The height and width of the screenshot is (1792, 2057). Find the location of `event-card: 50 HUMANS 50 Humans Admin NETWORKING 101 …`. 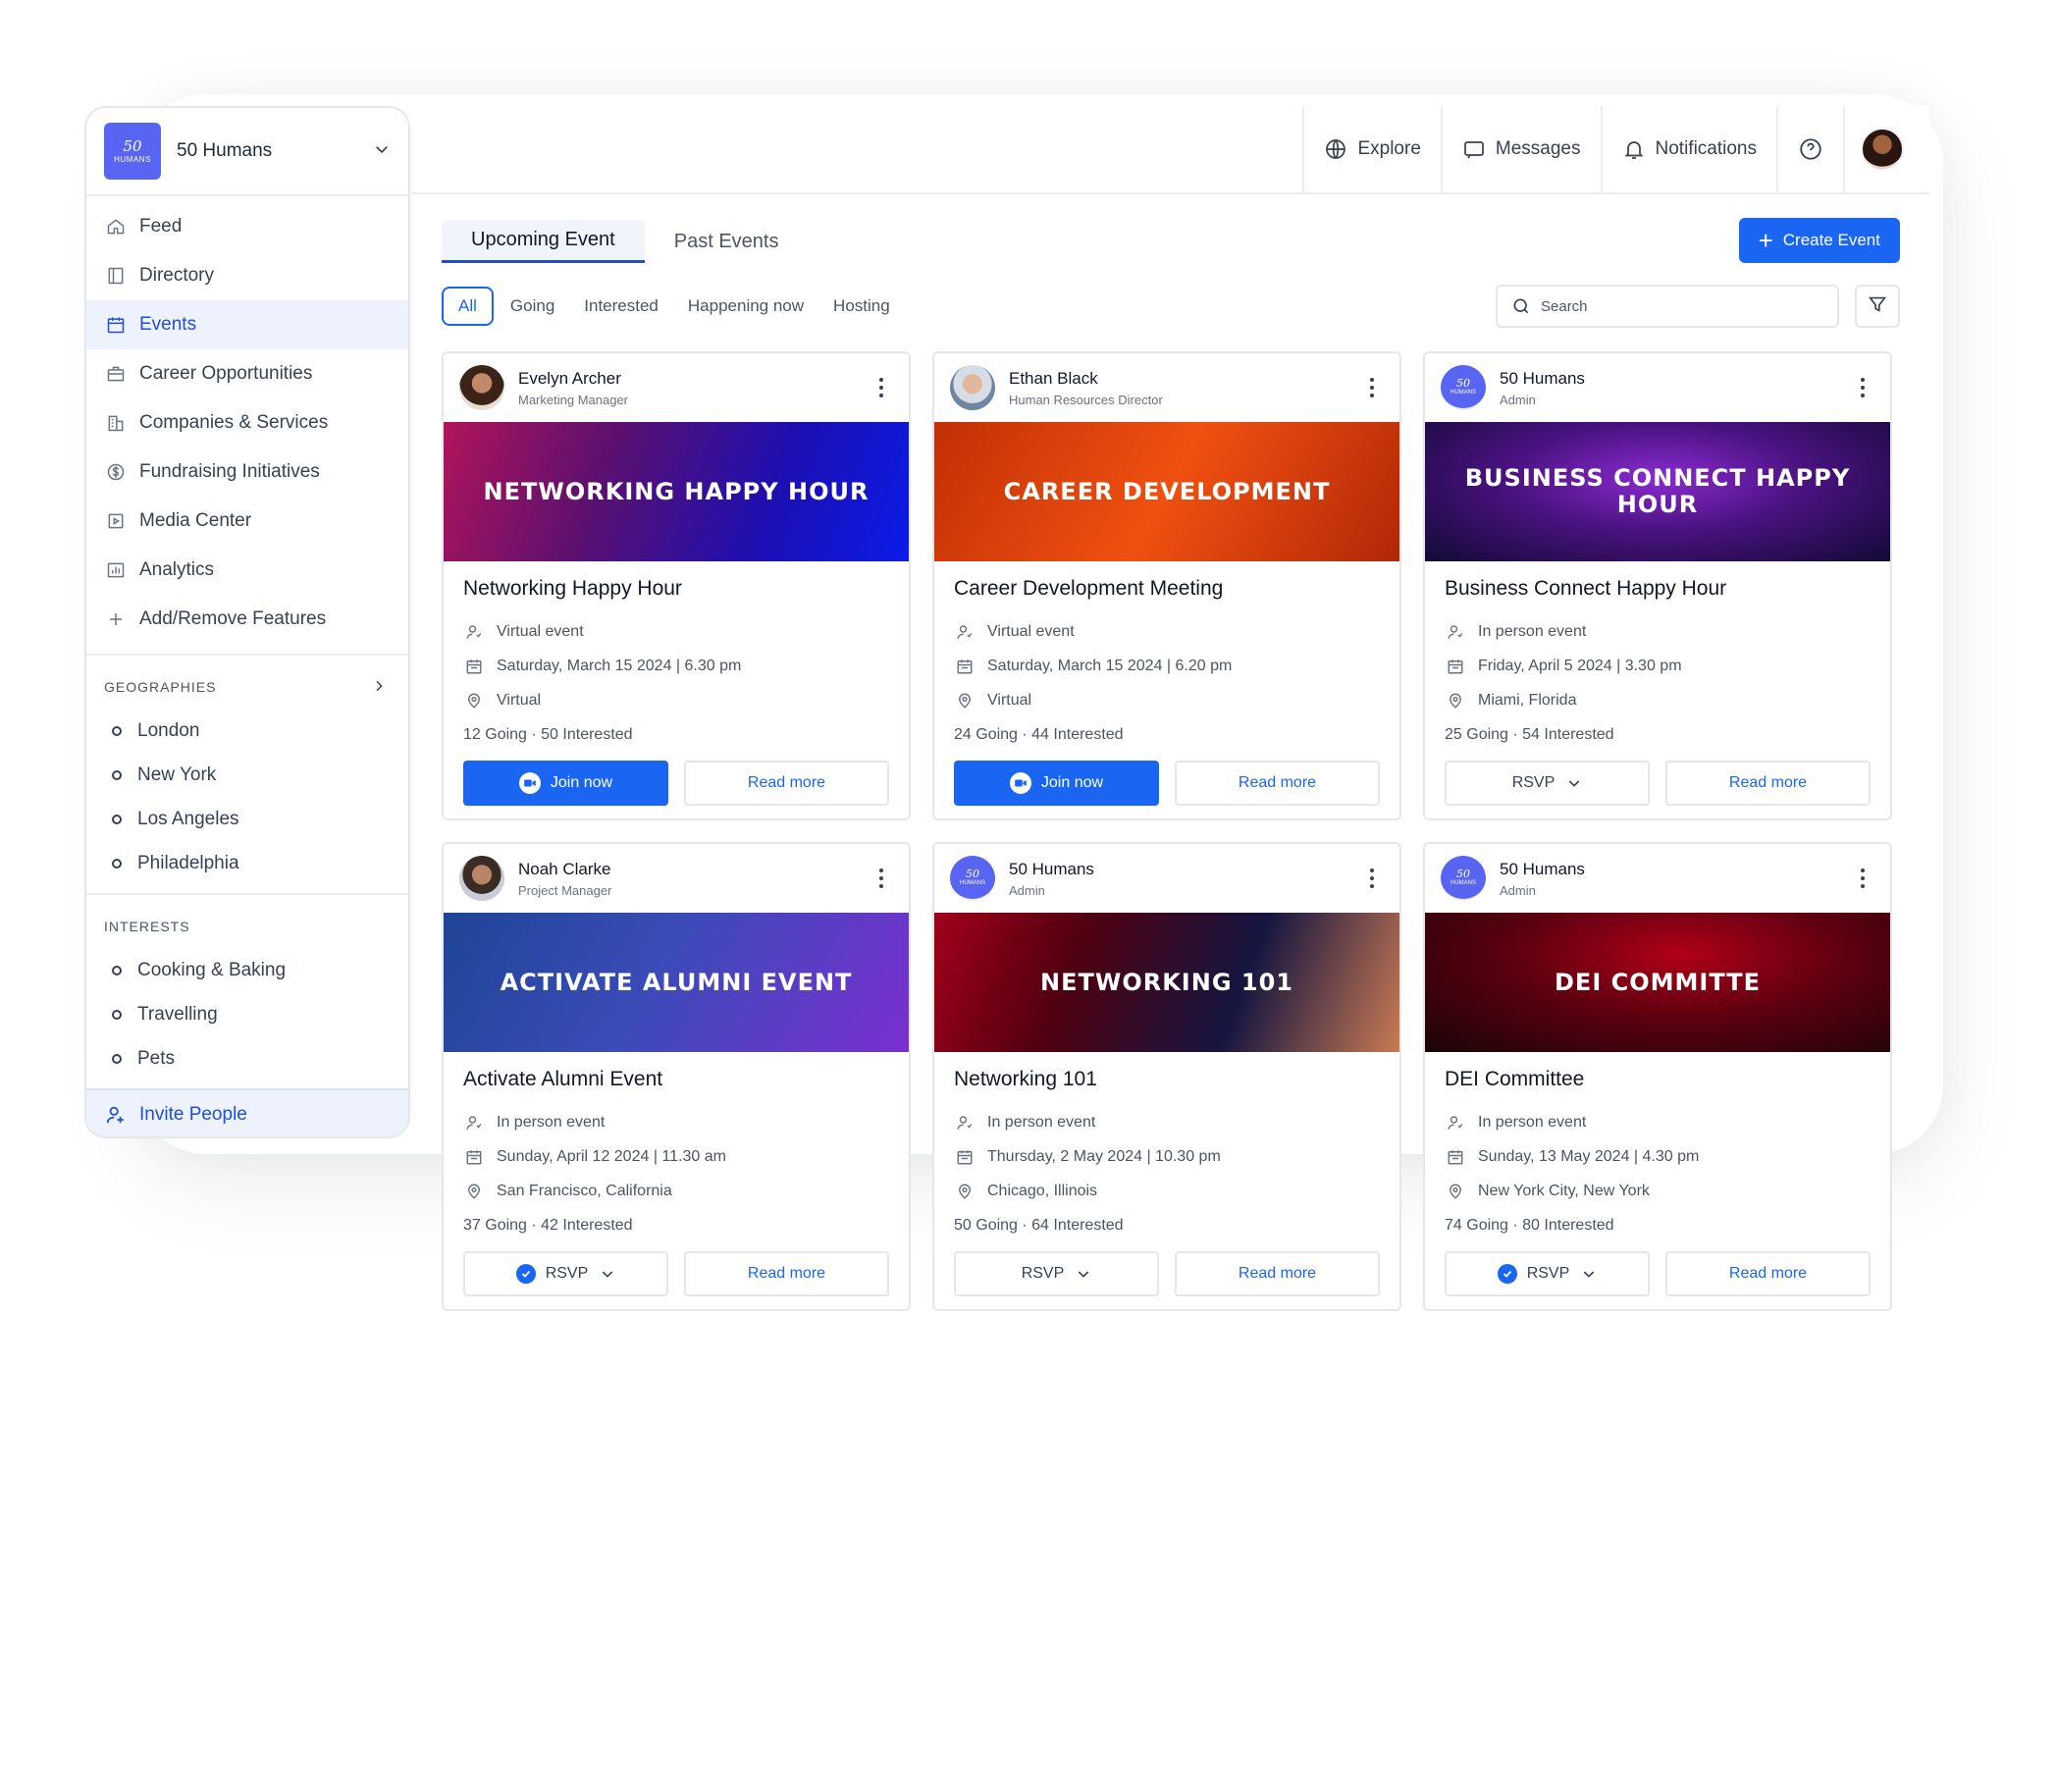

event-card: 50 HUMANS 50 Humans Admin NETWORKING 101 … is located at coordinates (1166, 1076).